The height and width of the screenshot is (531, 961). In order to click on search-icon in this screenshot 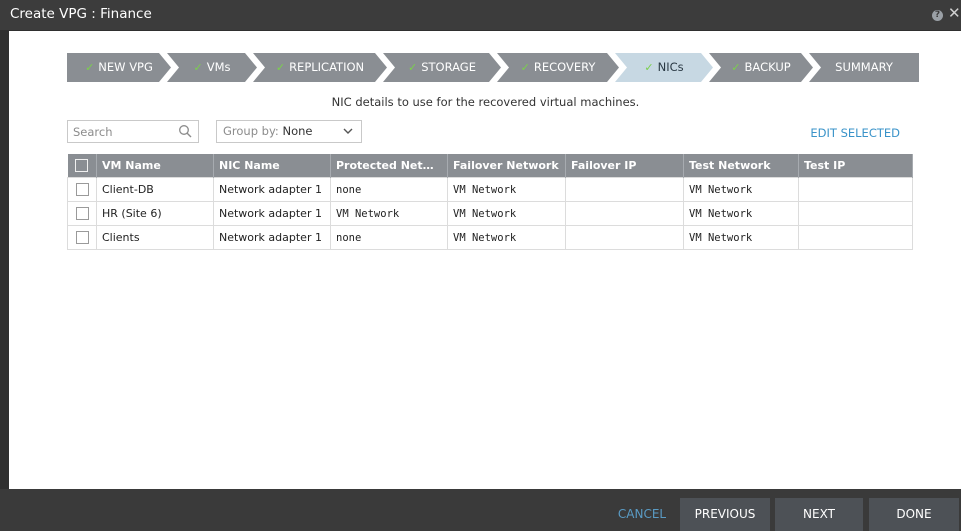, I will do `click(185, 131)`.